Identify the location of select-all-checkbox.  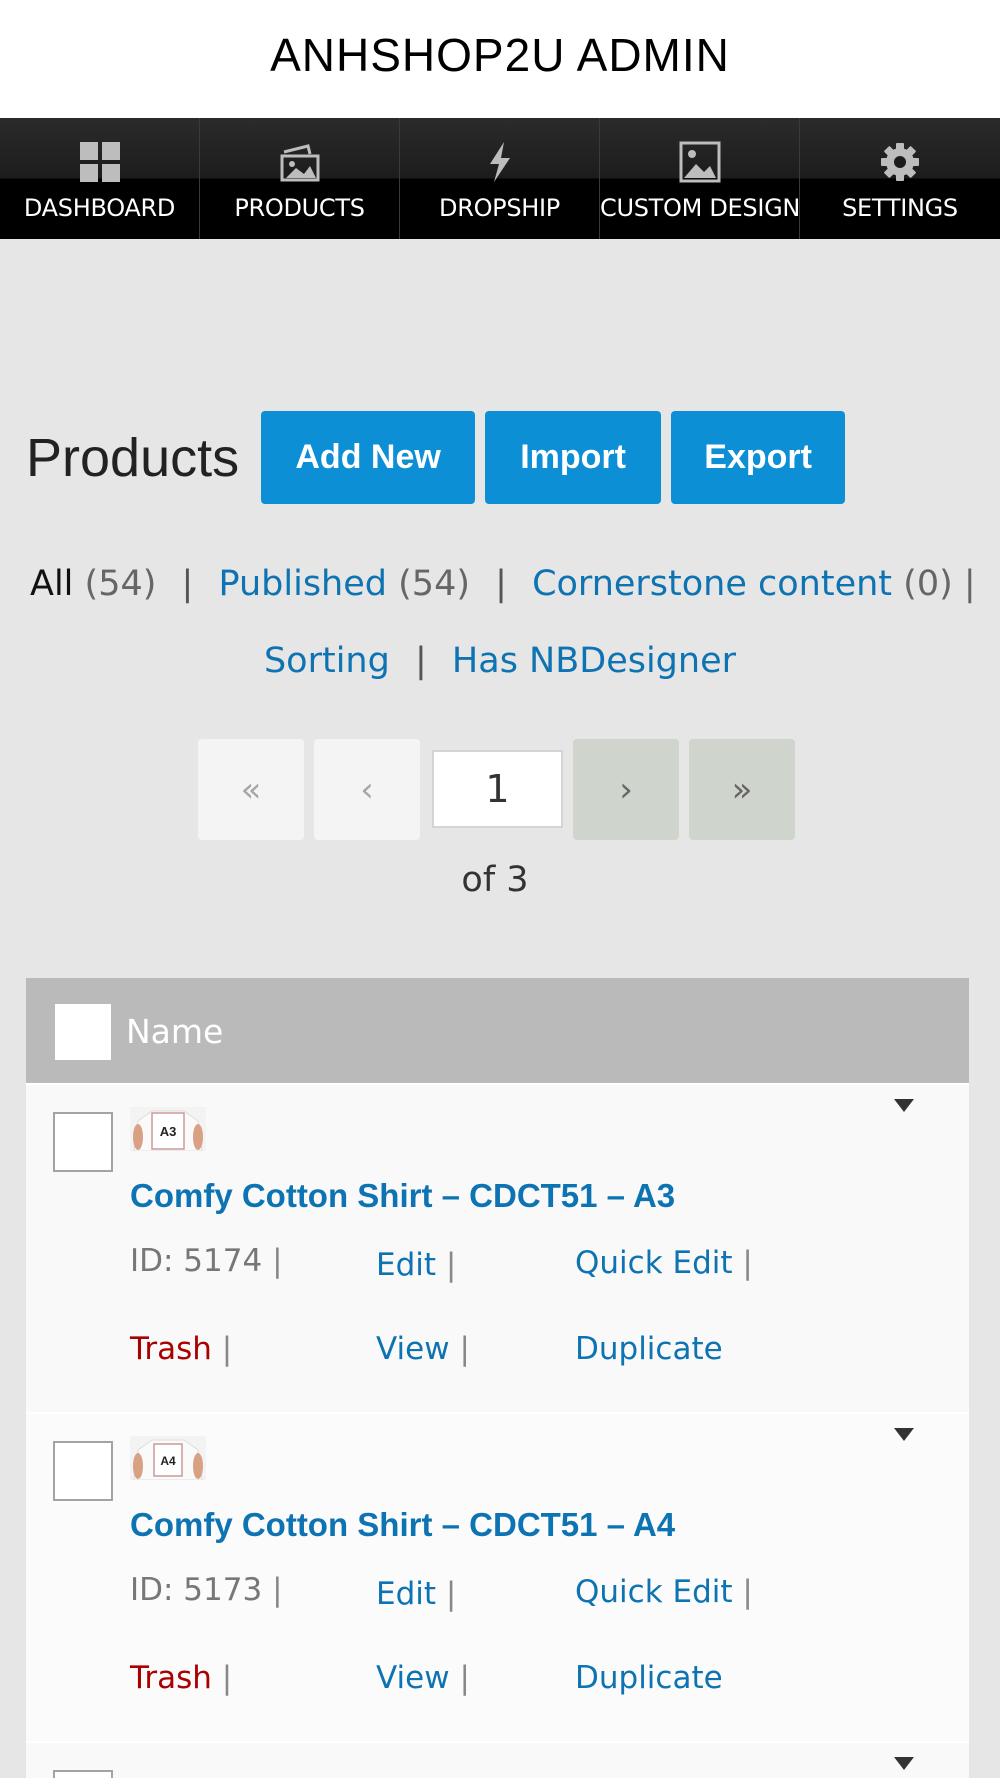
(83, 1032).